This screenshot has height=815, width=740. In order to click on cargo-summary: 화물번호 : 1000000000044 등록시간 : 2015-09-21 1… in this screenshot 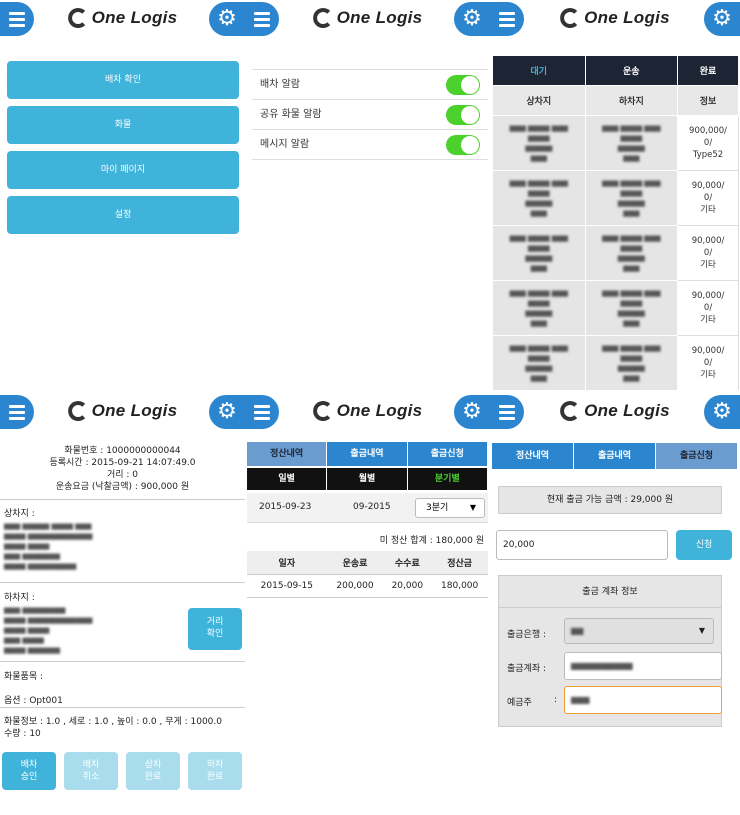, I will do `click(122, 469)`.